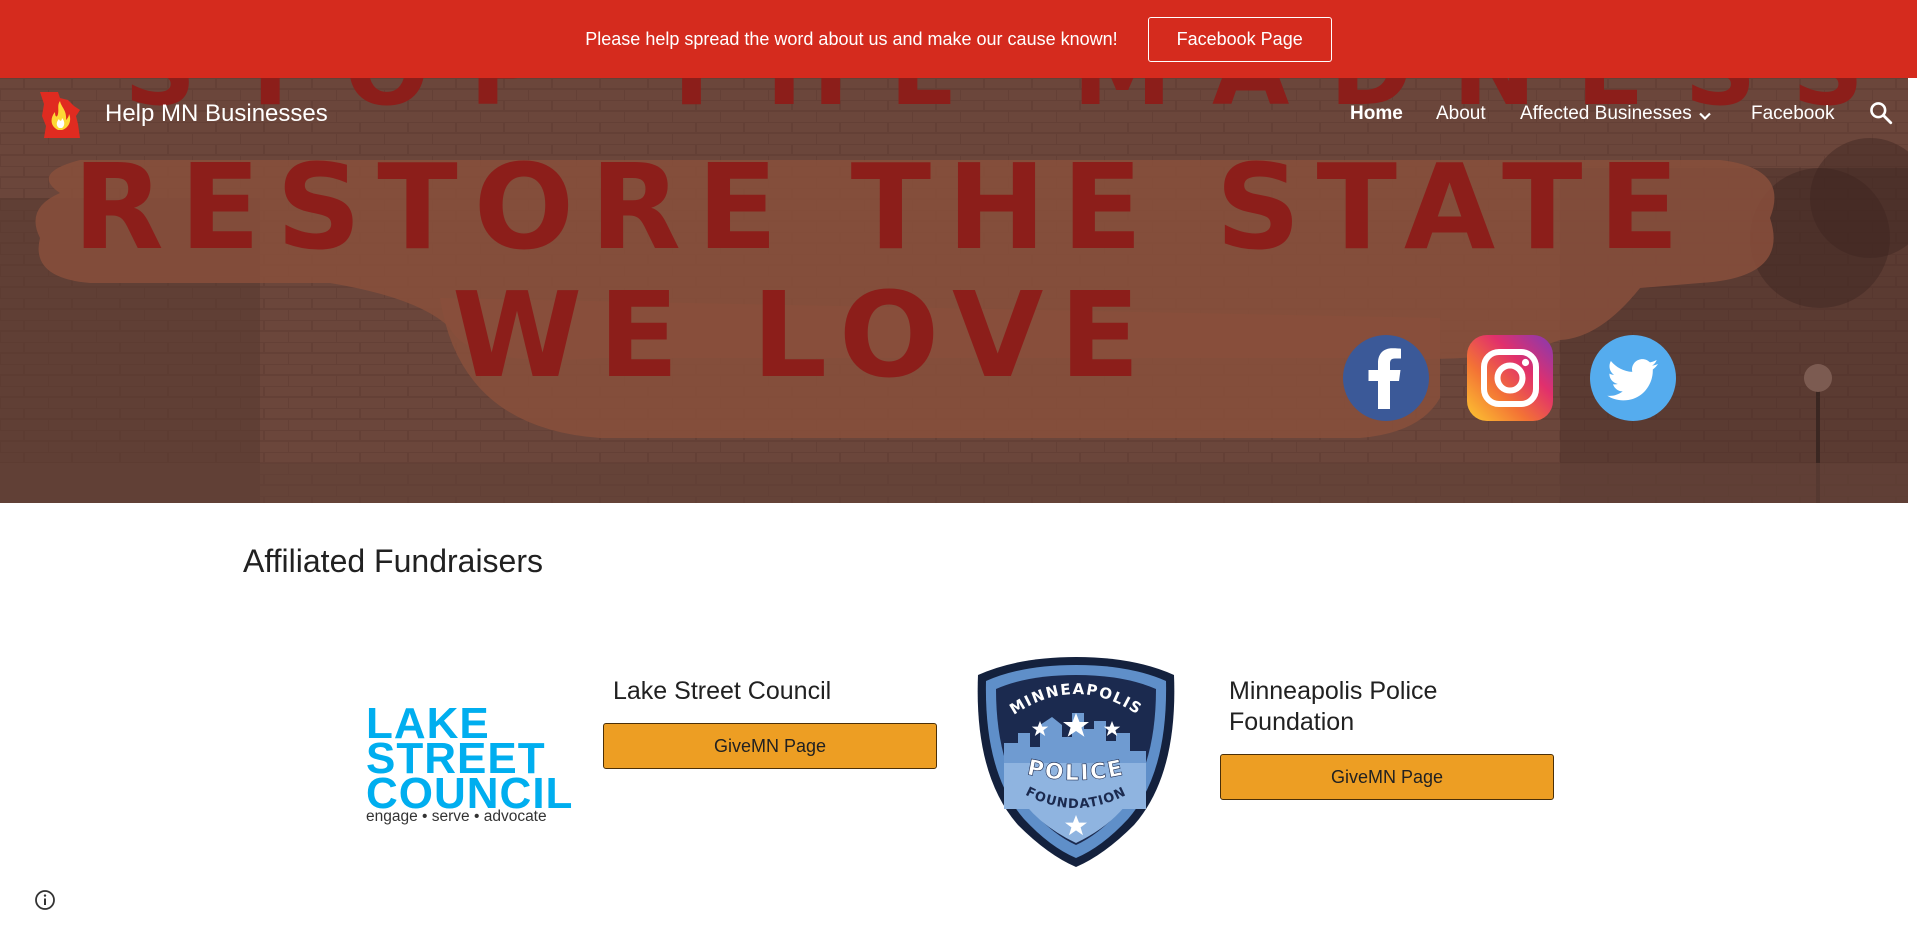 The image size is (1917, 935). Describe the element at coordinates (45, 900) in the screenshot. I see `info-icon` at that location.